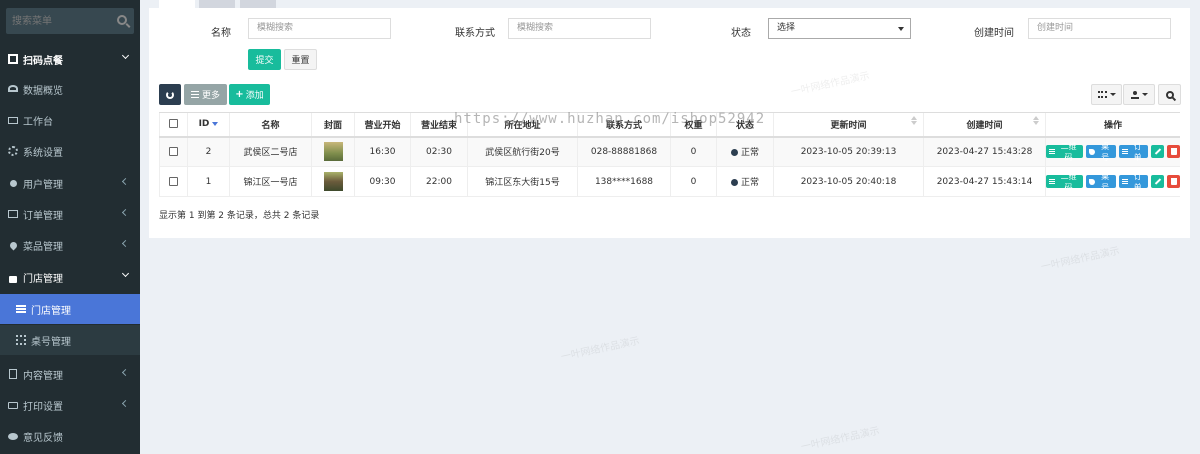  I want to click on sidebar-item-feedback: 意见反馈, so click(70, 436).